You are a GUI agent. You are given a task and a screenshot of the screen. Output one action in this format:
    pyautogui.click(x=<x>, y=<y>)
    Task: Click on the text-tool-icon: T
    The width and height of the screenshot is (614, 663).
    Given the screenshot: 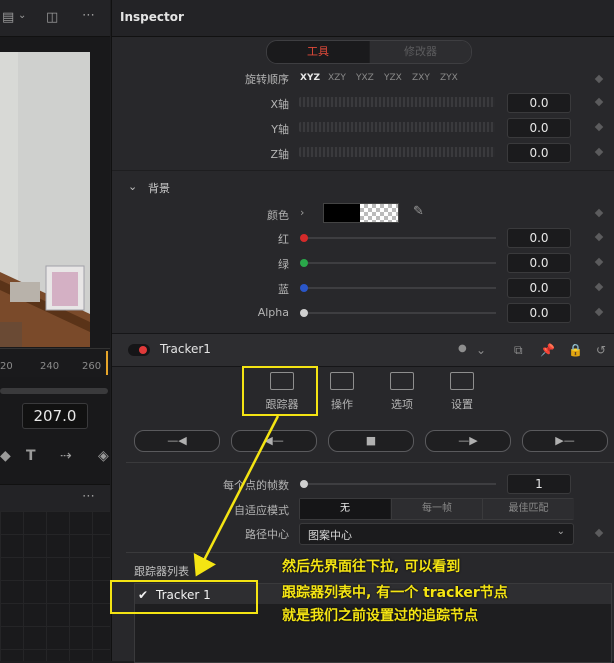 What is the action you would take?
    pyautogui.click(x=35, y=457)
    